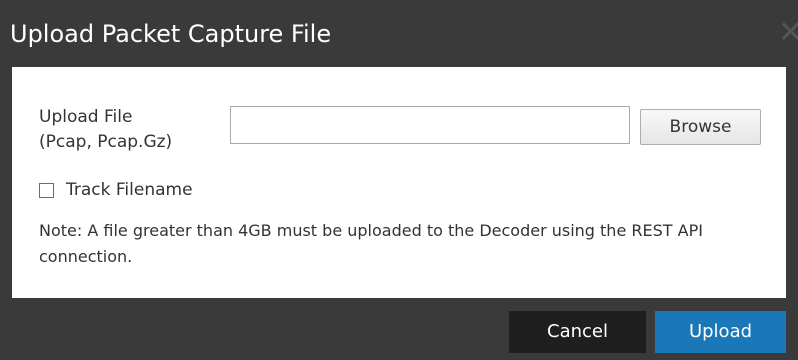  What do you see at coordinates (700, 127) in the screenshot?
I see `browse-button: Browse` at bounding box center [700, 127].